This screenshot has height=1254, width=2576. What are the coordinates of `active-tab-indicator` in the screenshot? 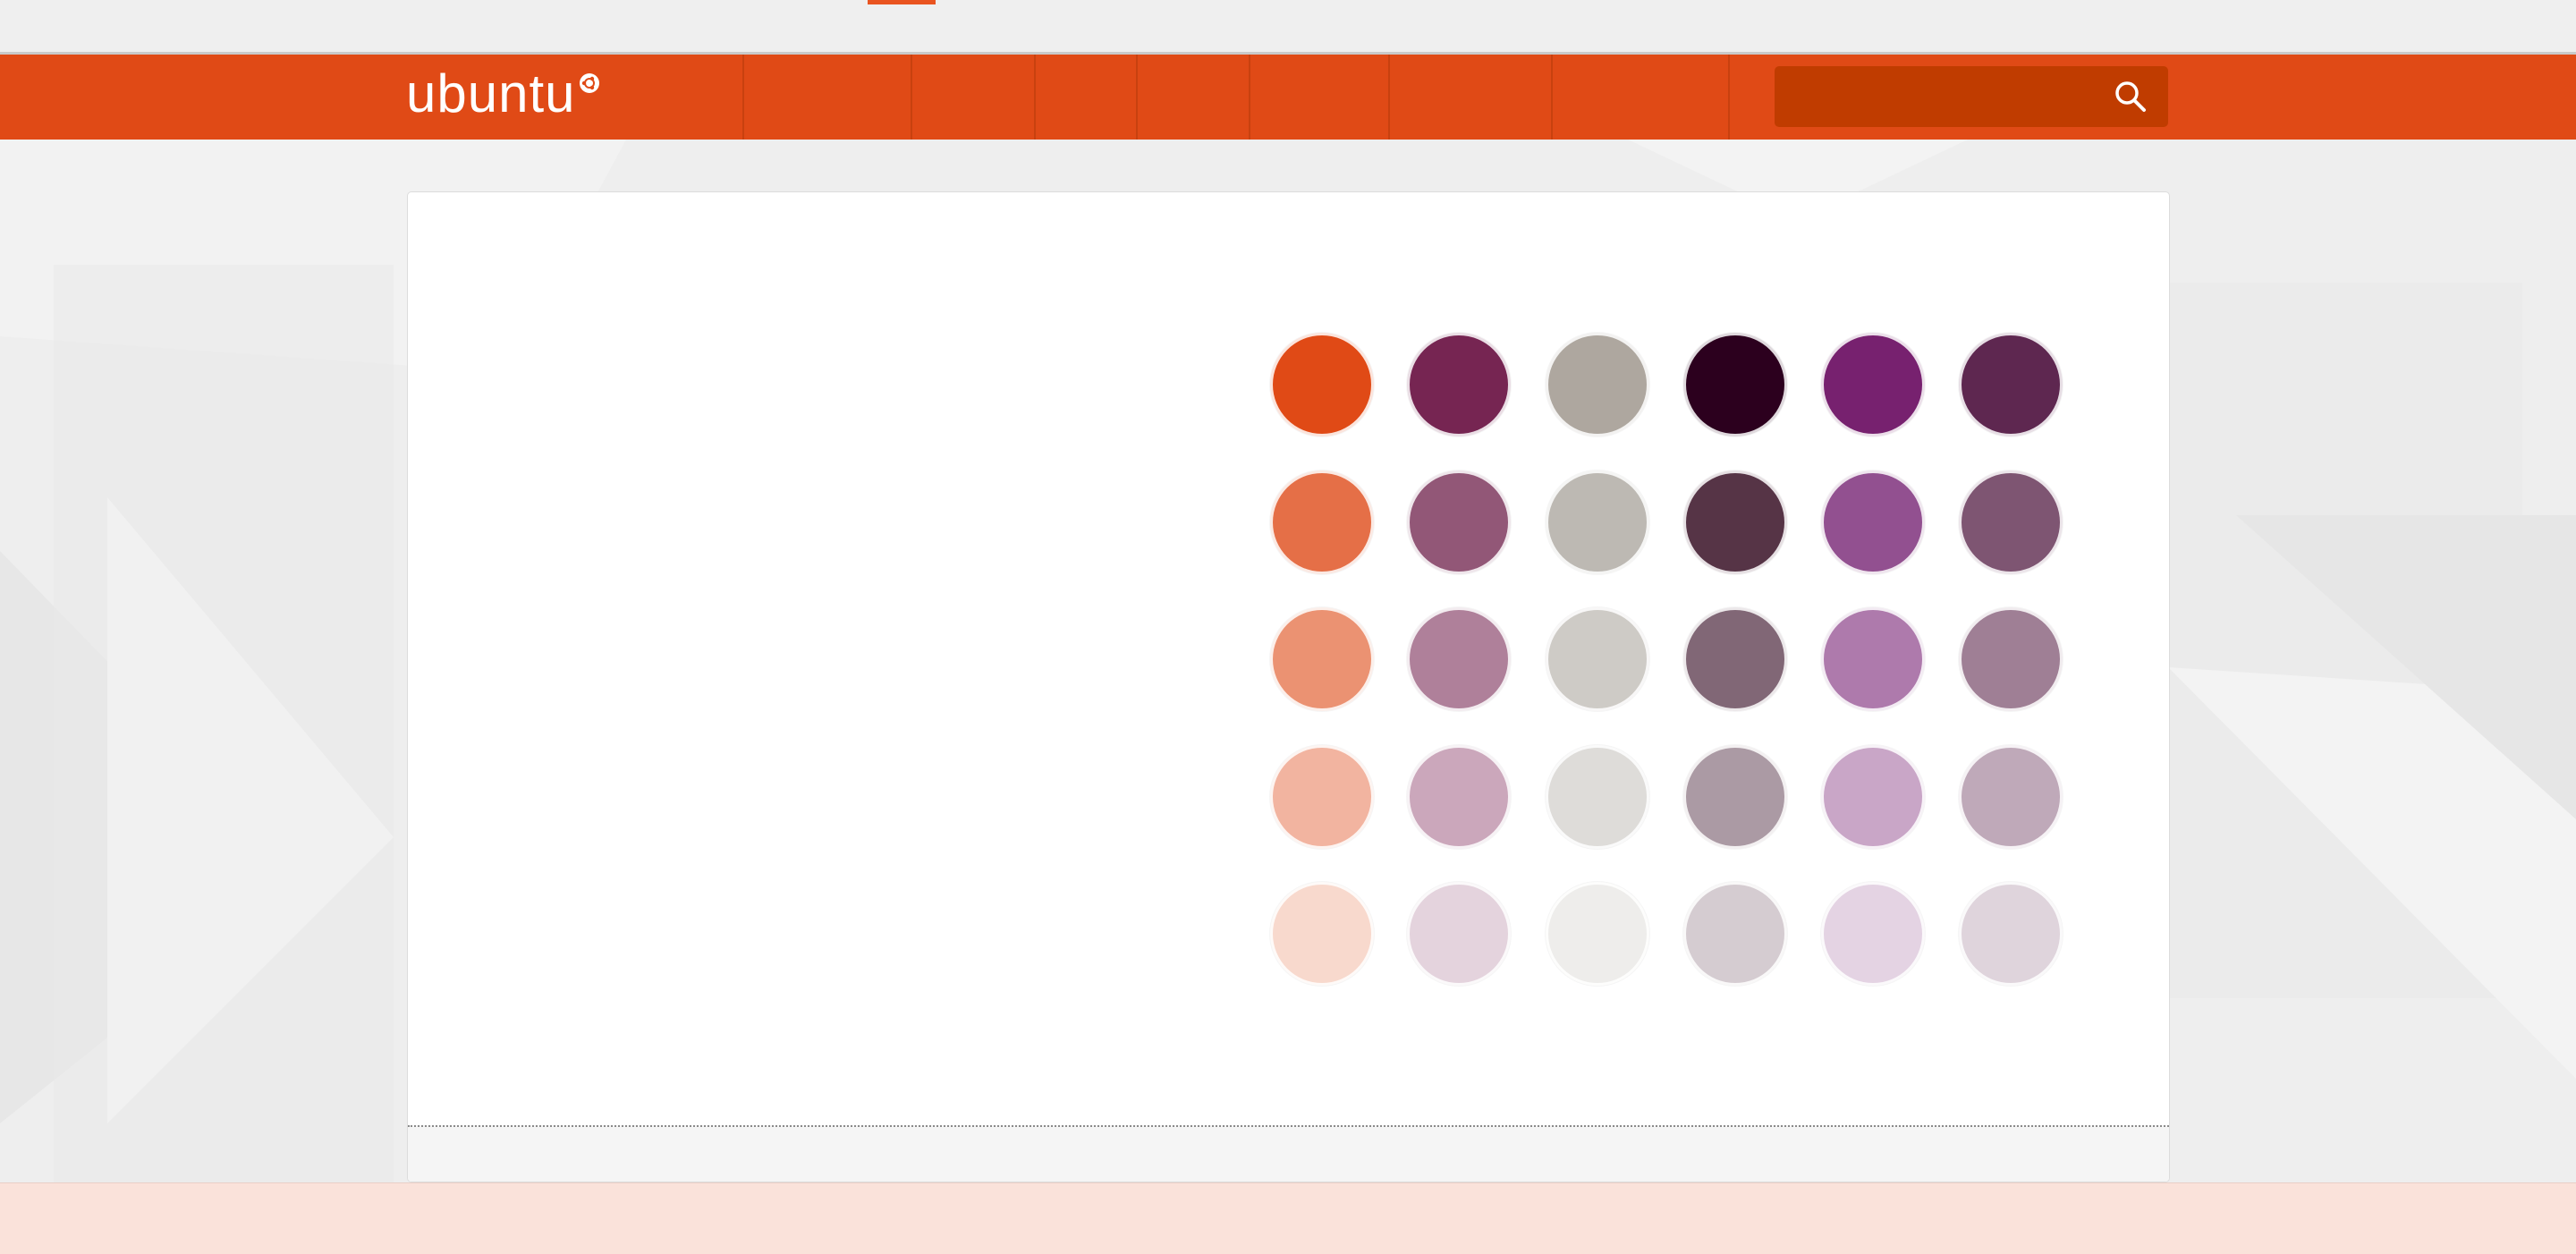 It's located at (902, 2).